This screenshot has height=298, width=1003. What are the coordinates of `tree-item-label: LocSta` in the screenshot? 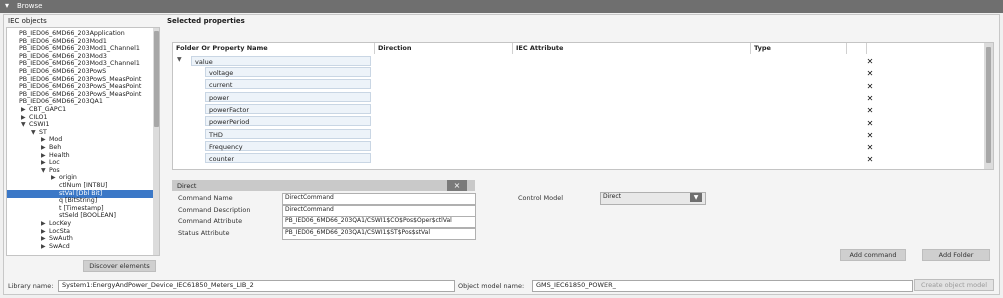 It's located at (60, 231).